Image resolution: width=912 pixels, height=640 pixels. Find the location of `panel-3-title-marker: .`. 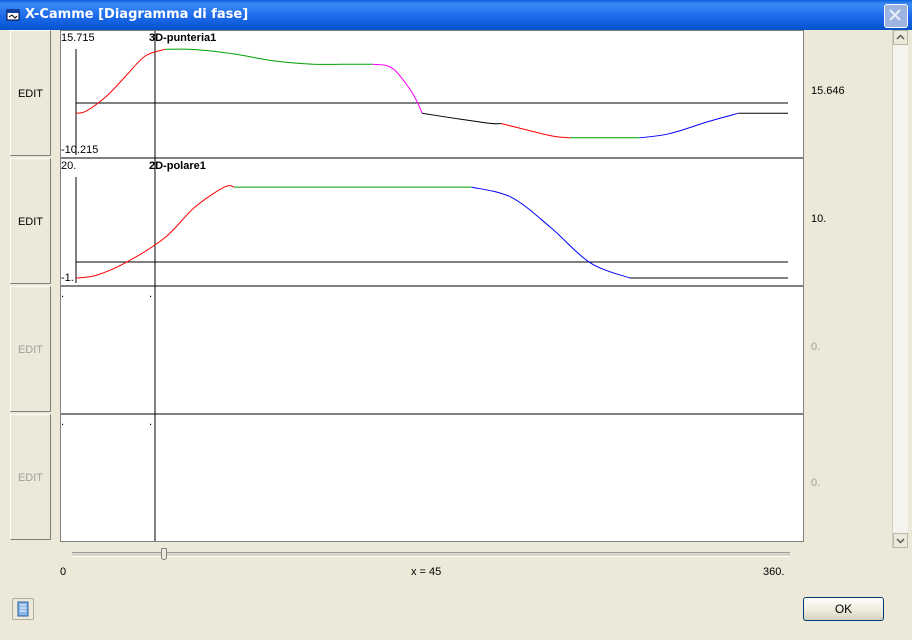

panel-3-title-marker: . is located at coordinates (151, 294).